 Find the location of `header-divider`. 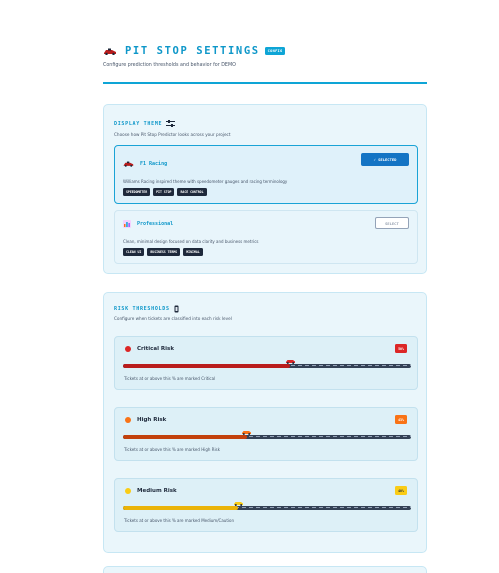

header-divider is located at coordinates (265, 83).